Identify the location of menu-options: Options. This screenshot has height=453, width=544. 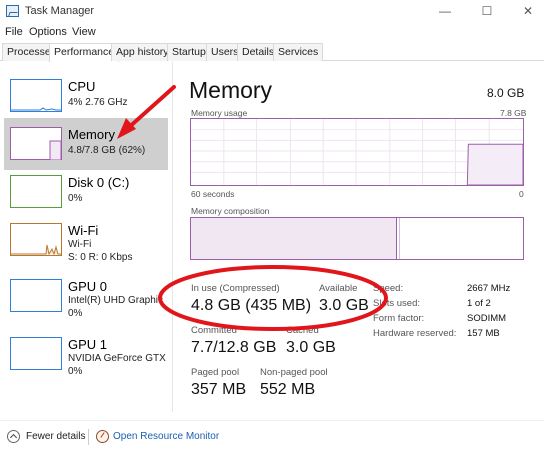
(48, 32).